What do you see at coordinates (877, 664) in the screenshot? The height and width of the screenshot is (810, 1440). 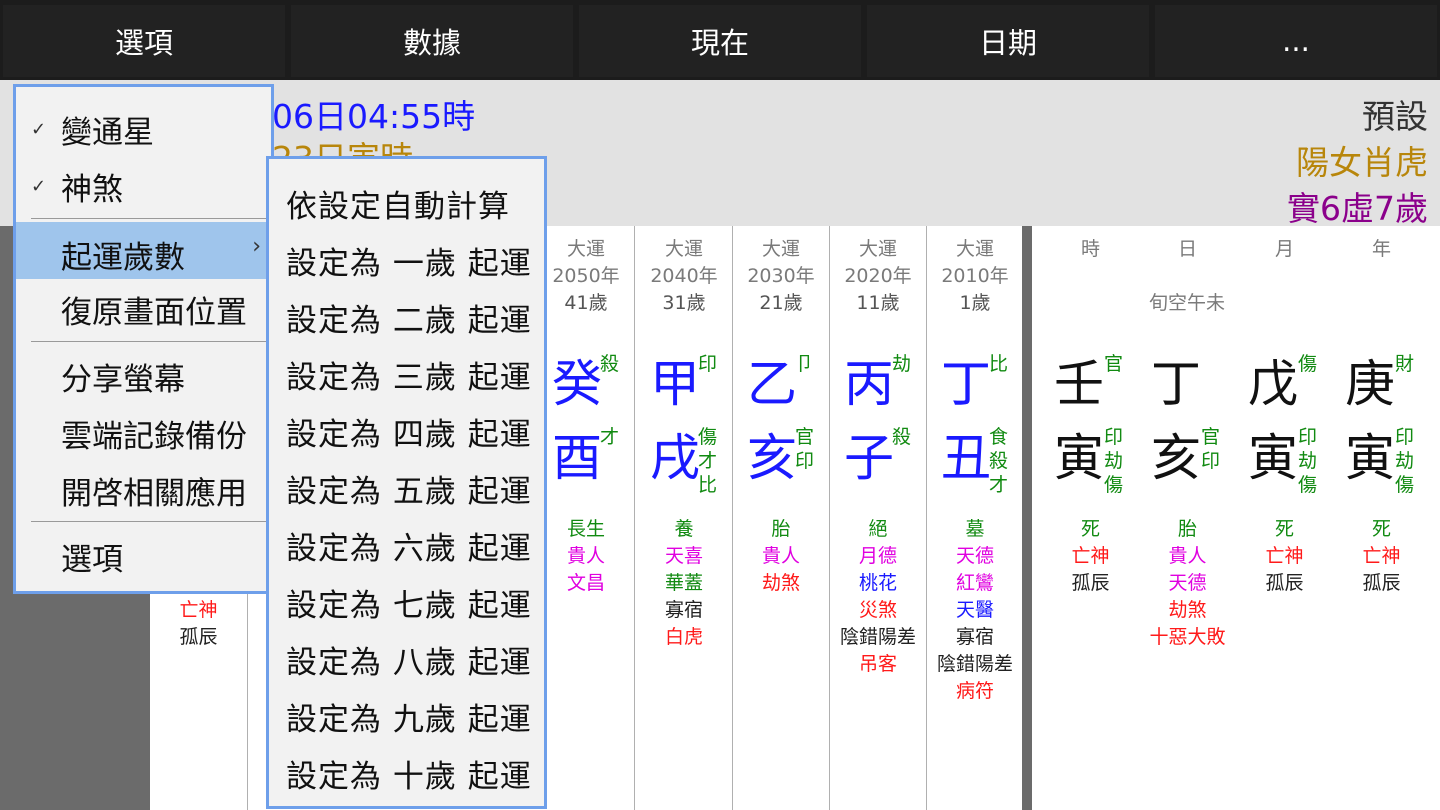 I see `star-label: 吊客` at bounding box center [877, 664].